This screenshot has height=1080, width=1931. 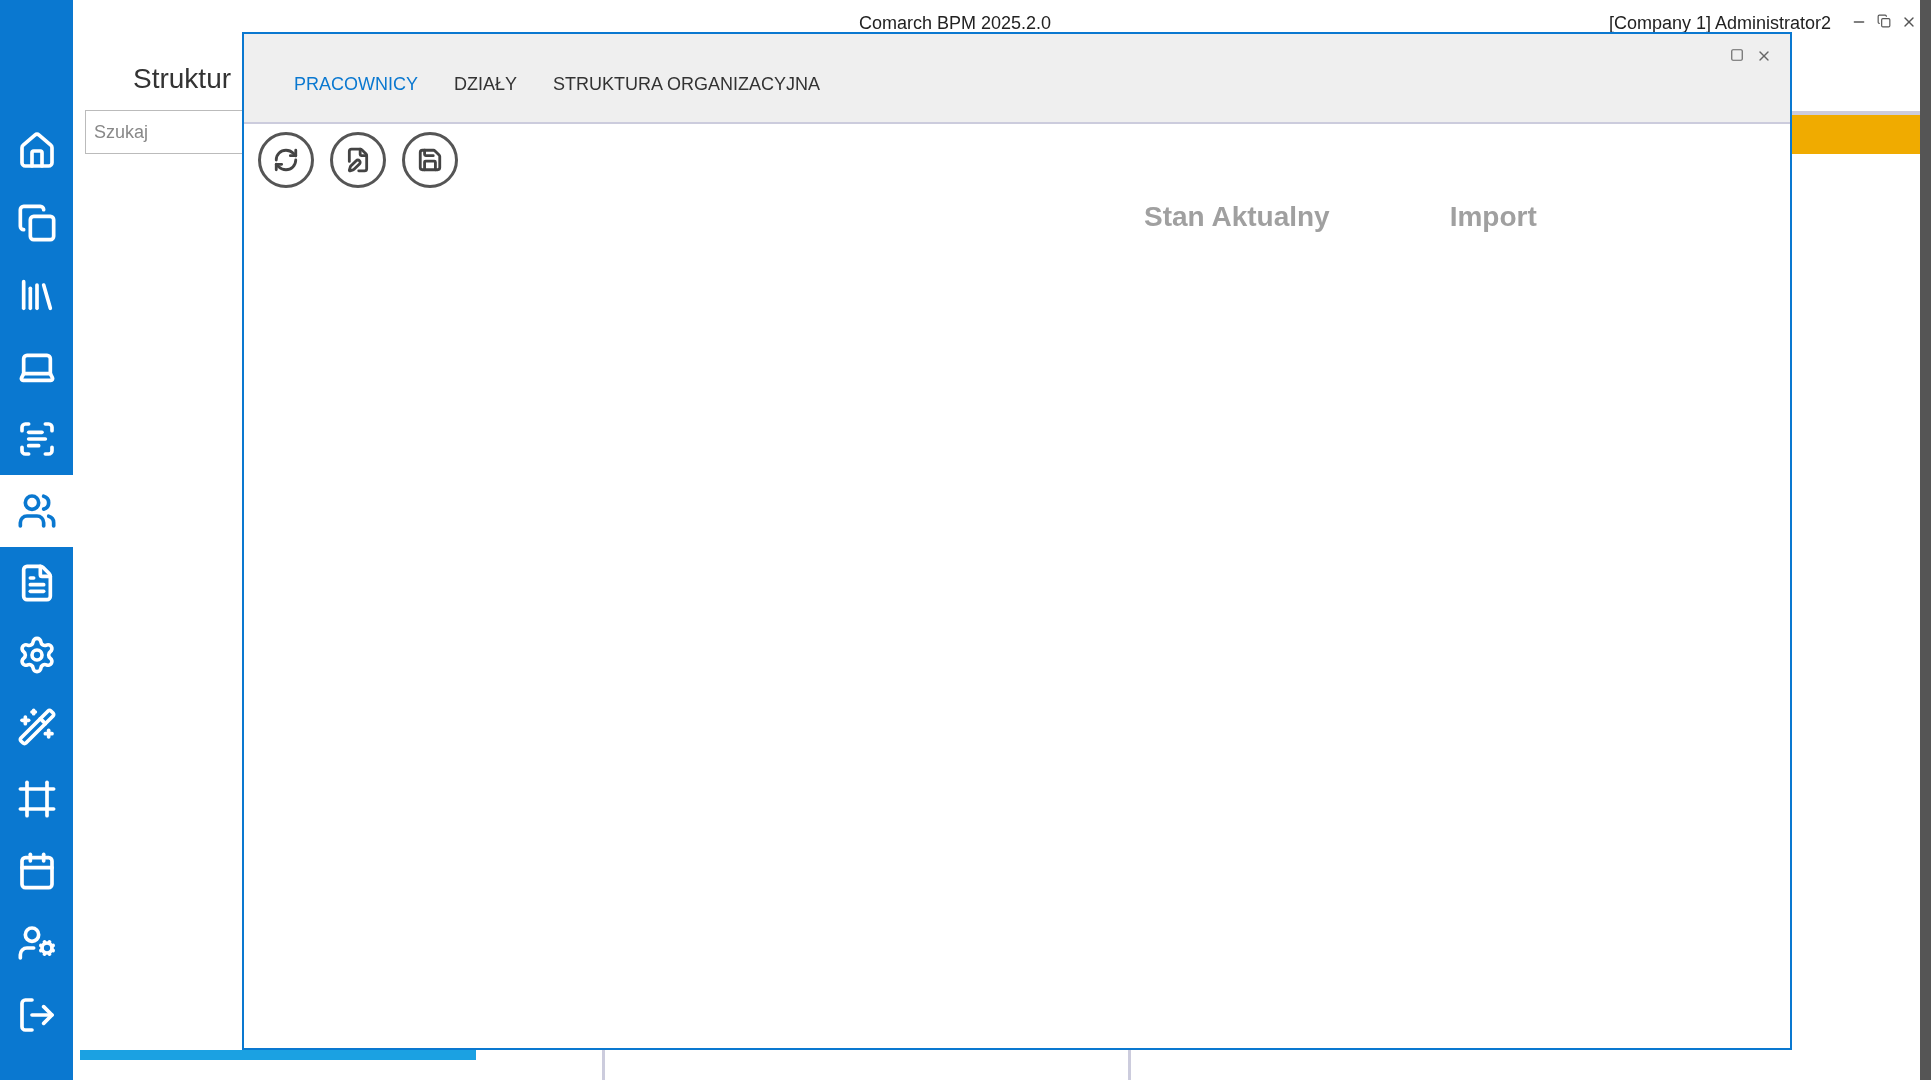 I want to click on edit-icon, so click(x=358, y=160).